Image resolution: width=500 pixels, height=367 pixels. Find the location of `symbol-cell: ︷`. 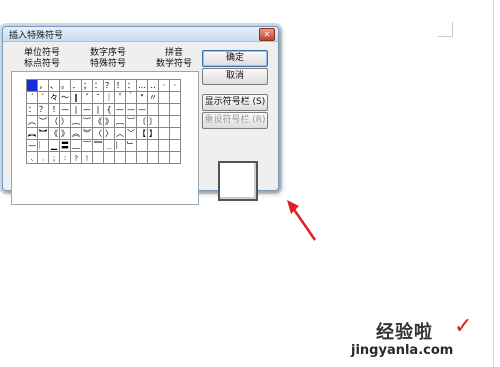

symbol-cell: ︷ is located at coordinates (76, 122).